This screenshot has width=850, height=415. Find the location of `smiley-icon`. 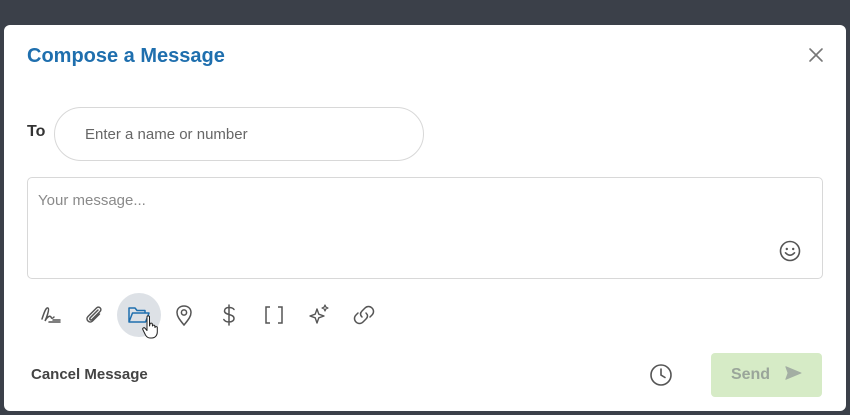

smiley-icon is located at coordinates (790, 251).